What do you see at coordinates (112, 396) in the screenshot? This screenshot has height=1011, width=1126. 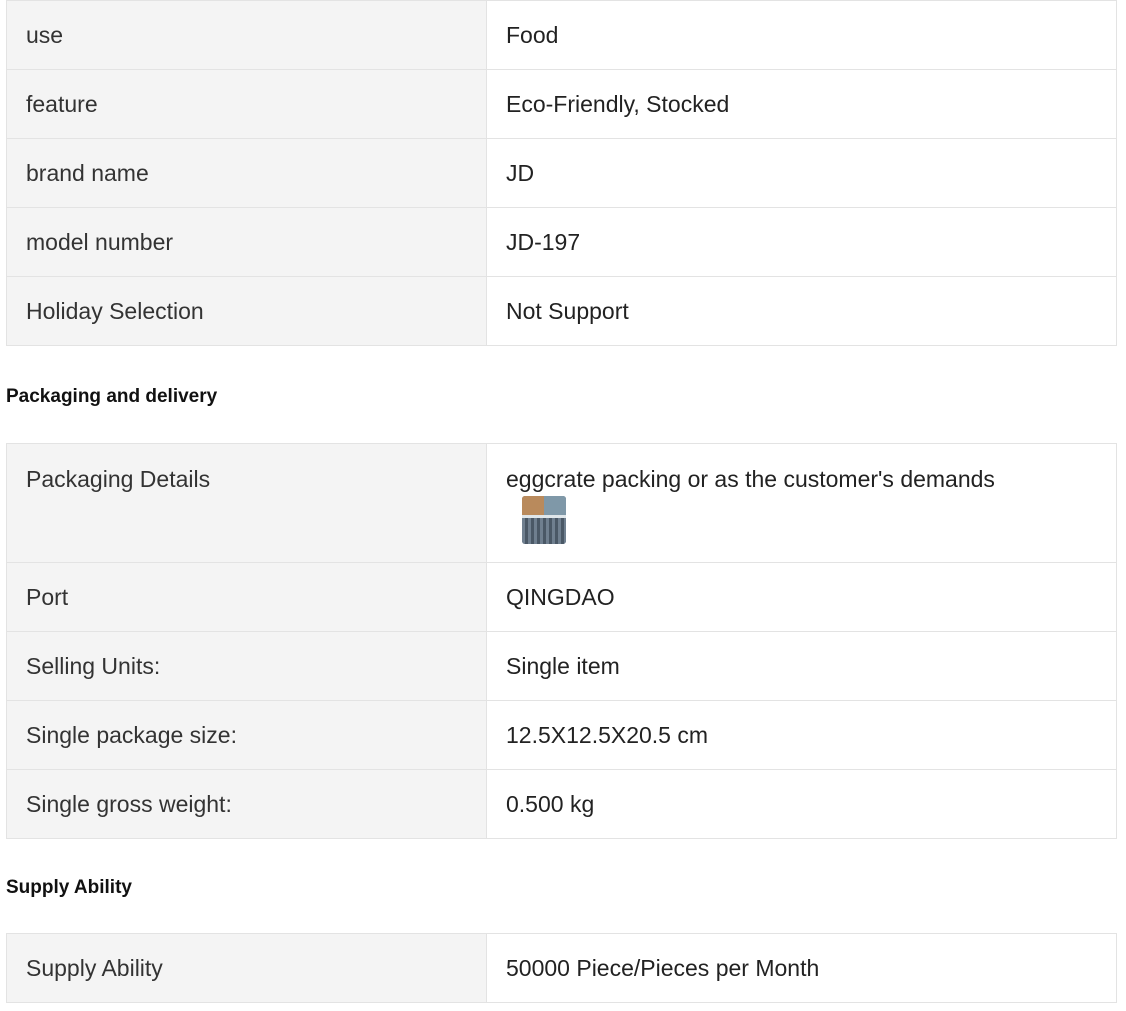 I see `packaging-section-title: Packaging and delivery` at bounding box center [112, 396].